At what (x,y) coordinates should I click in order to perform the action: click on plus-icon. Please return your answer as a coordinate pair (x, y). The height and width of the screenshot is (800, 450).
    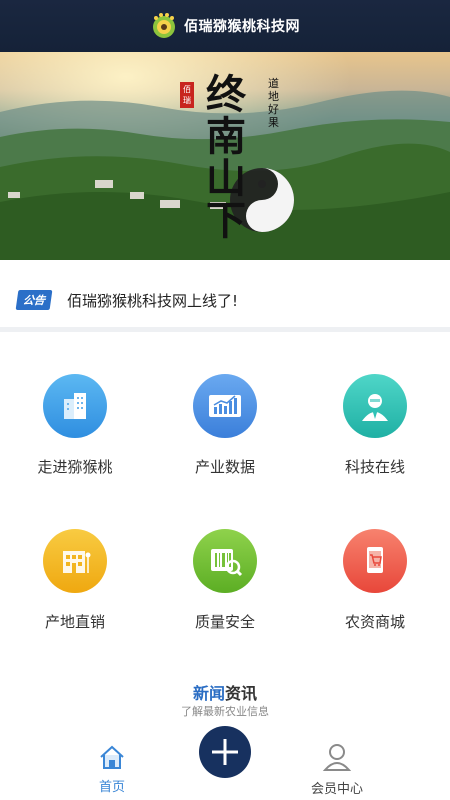
    Looking at the image, I should click on (225, 752).